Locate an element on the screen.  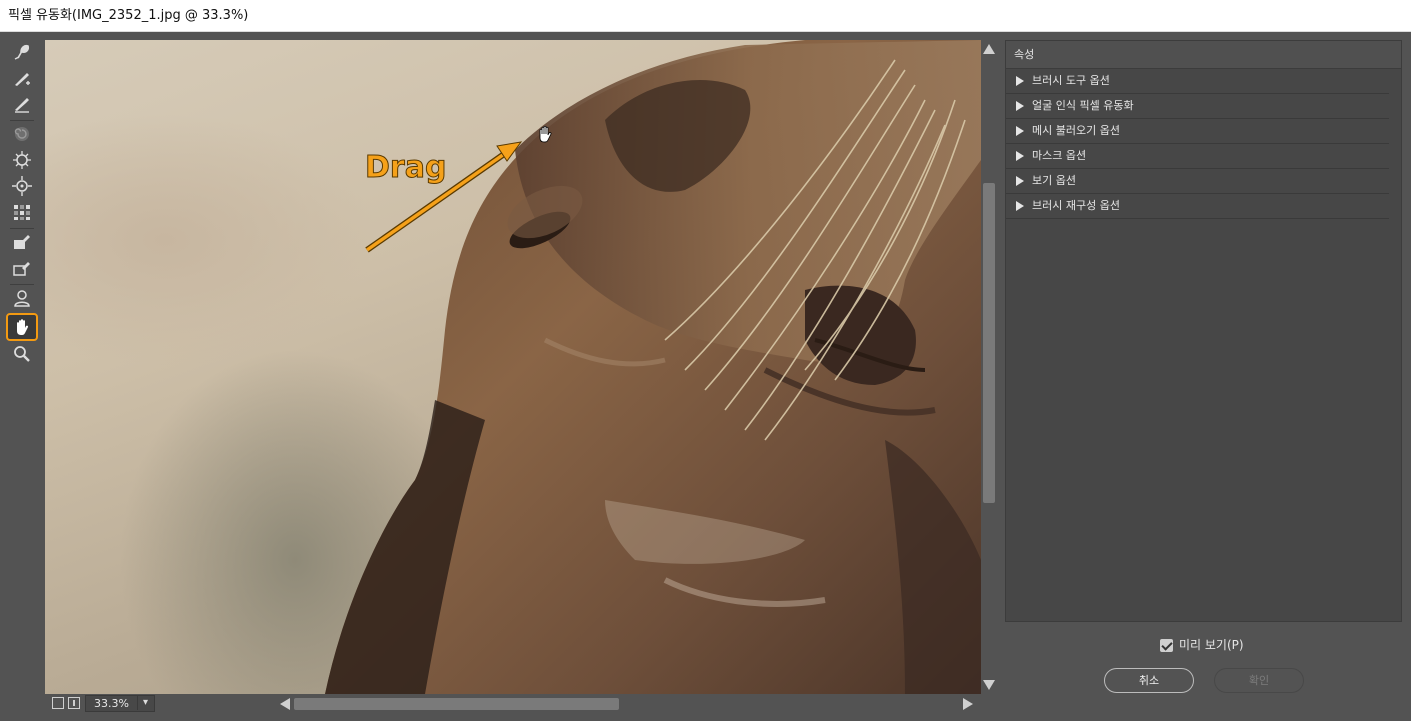
horizontal-scrollbar is located at coordinates (629, 704).